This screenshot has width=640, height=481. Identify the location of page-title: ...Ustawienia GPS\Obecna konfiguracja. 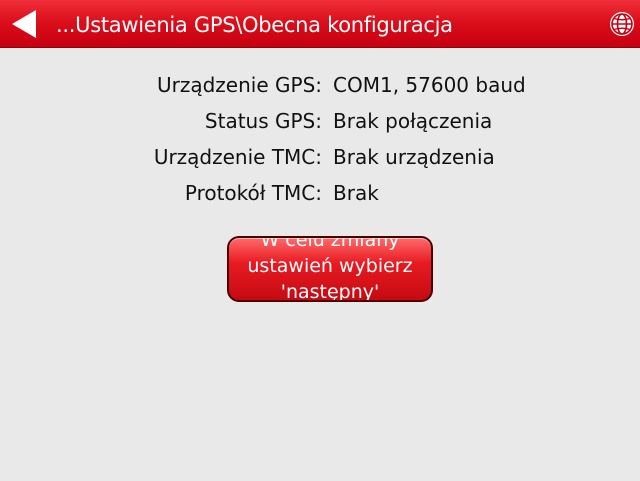
(254, 25).